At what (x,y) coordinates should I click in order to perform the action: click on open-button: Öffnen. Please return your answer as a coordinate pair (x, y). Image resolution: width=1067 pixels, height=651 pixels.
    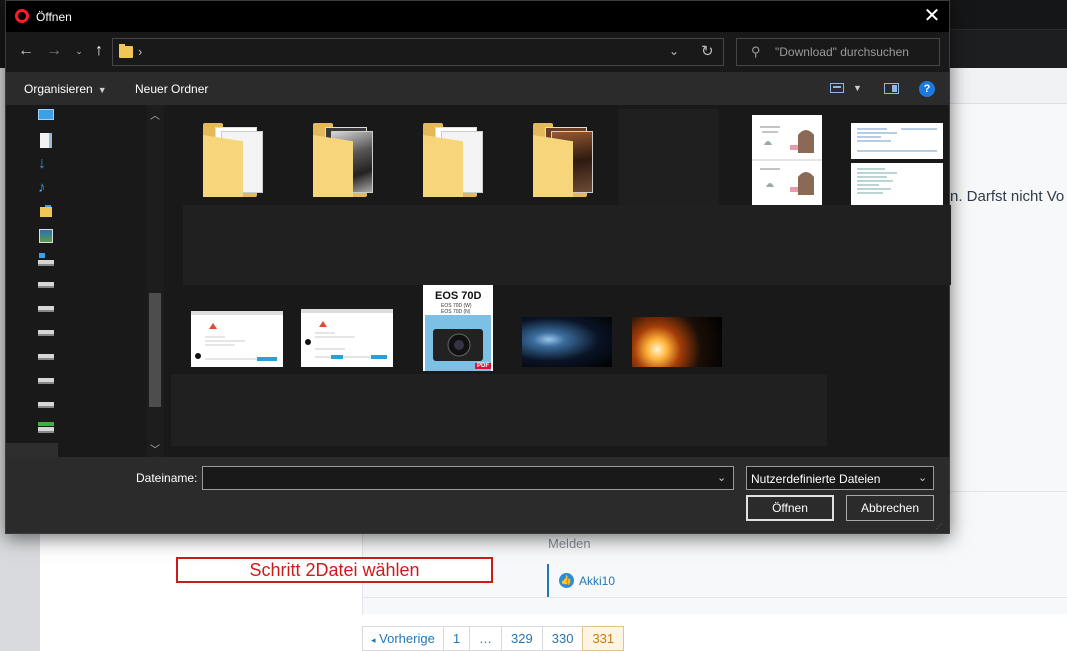
    Looking at the image, I should click on (790, 508).